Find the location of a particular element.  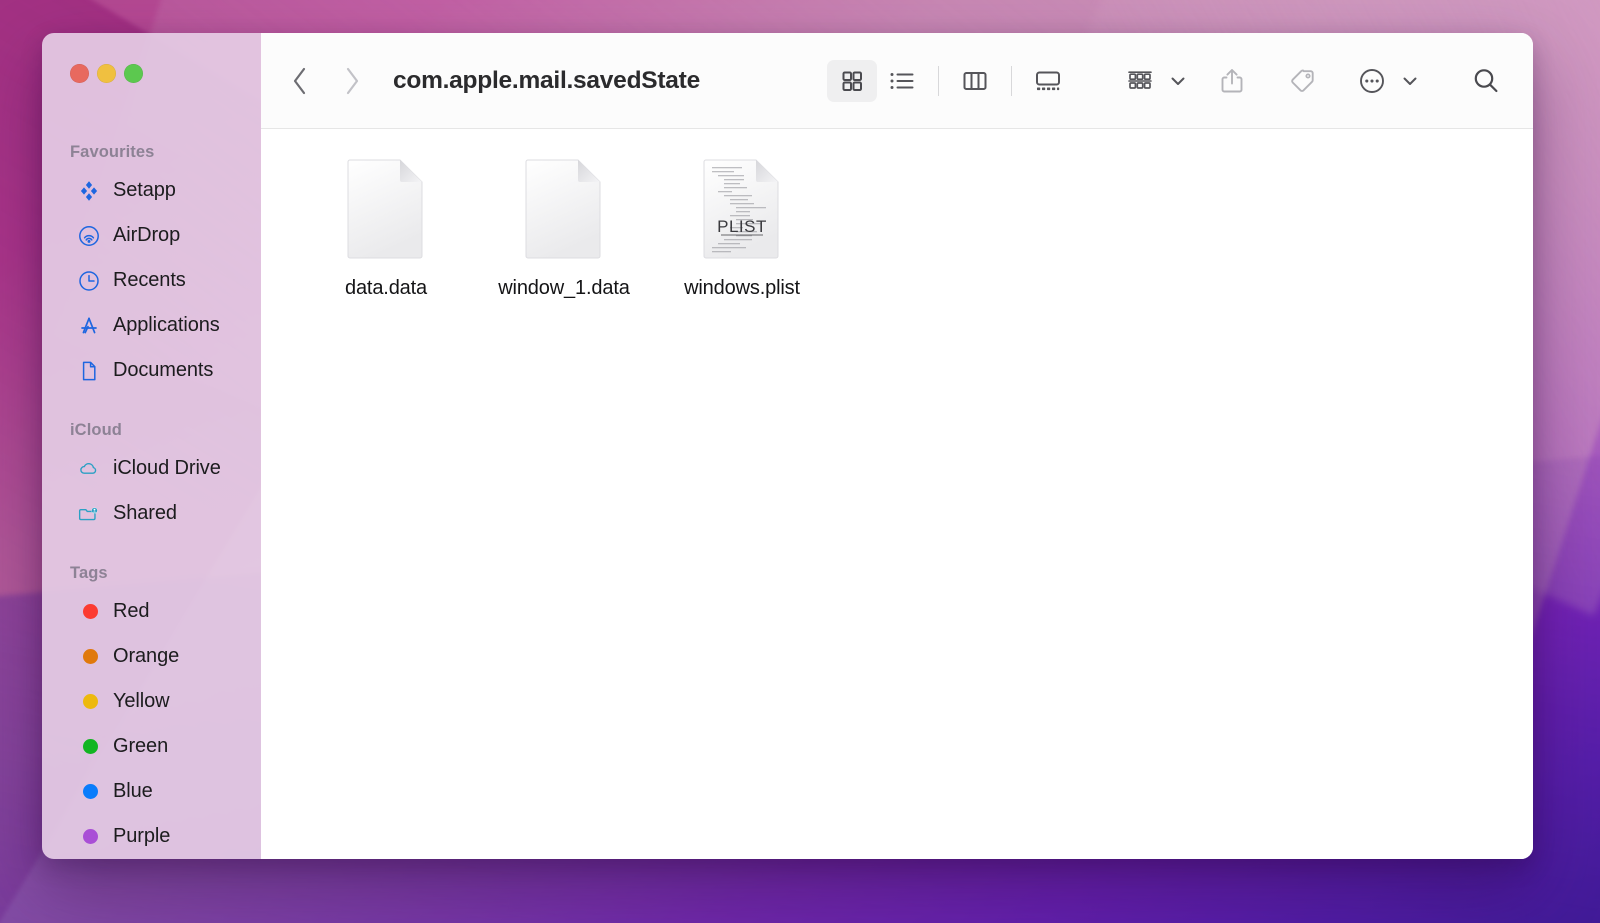

sidebar-item-shared: Shared is located at coordinates (151, 513).